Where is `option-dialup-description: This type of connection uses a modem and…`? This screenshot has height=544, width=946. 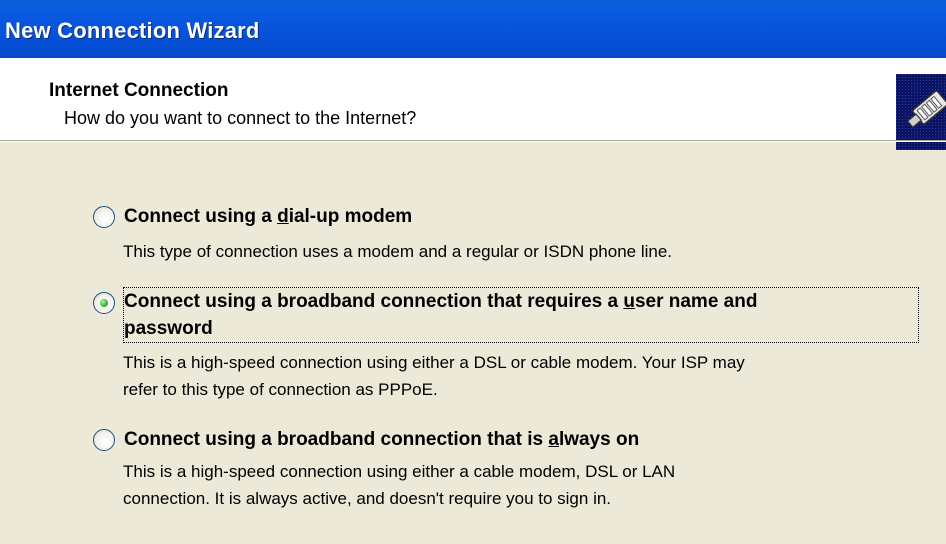 option-dialup-description: This type of connection uses a modem and… is located at coordinates (398, 251).